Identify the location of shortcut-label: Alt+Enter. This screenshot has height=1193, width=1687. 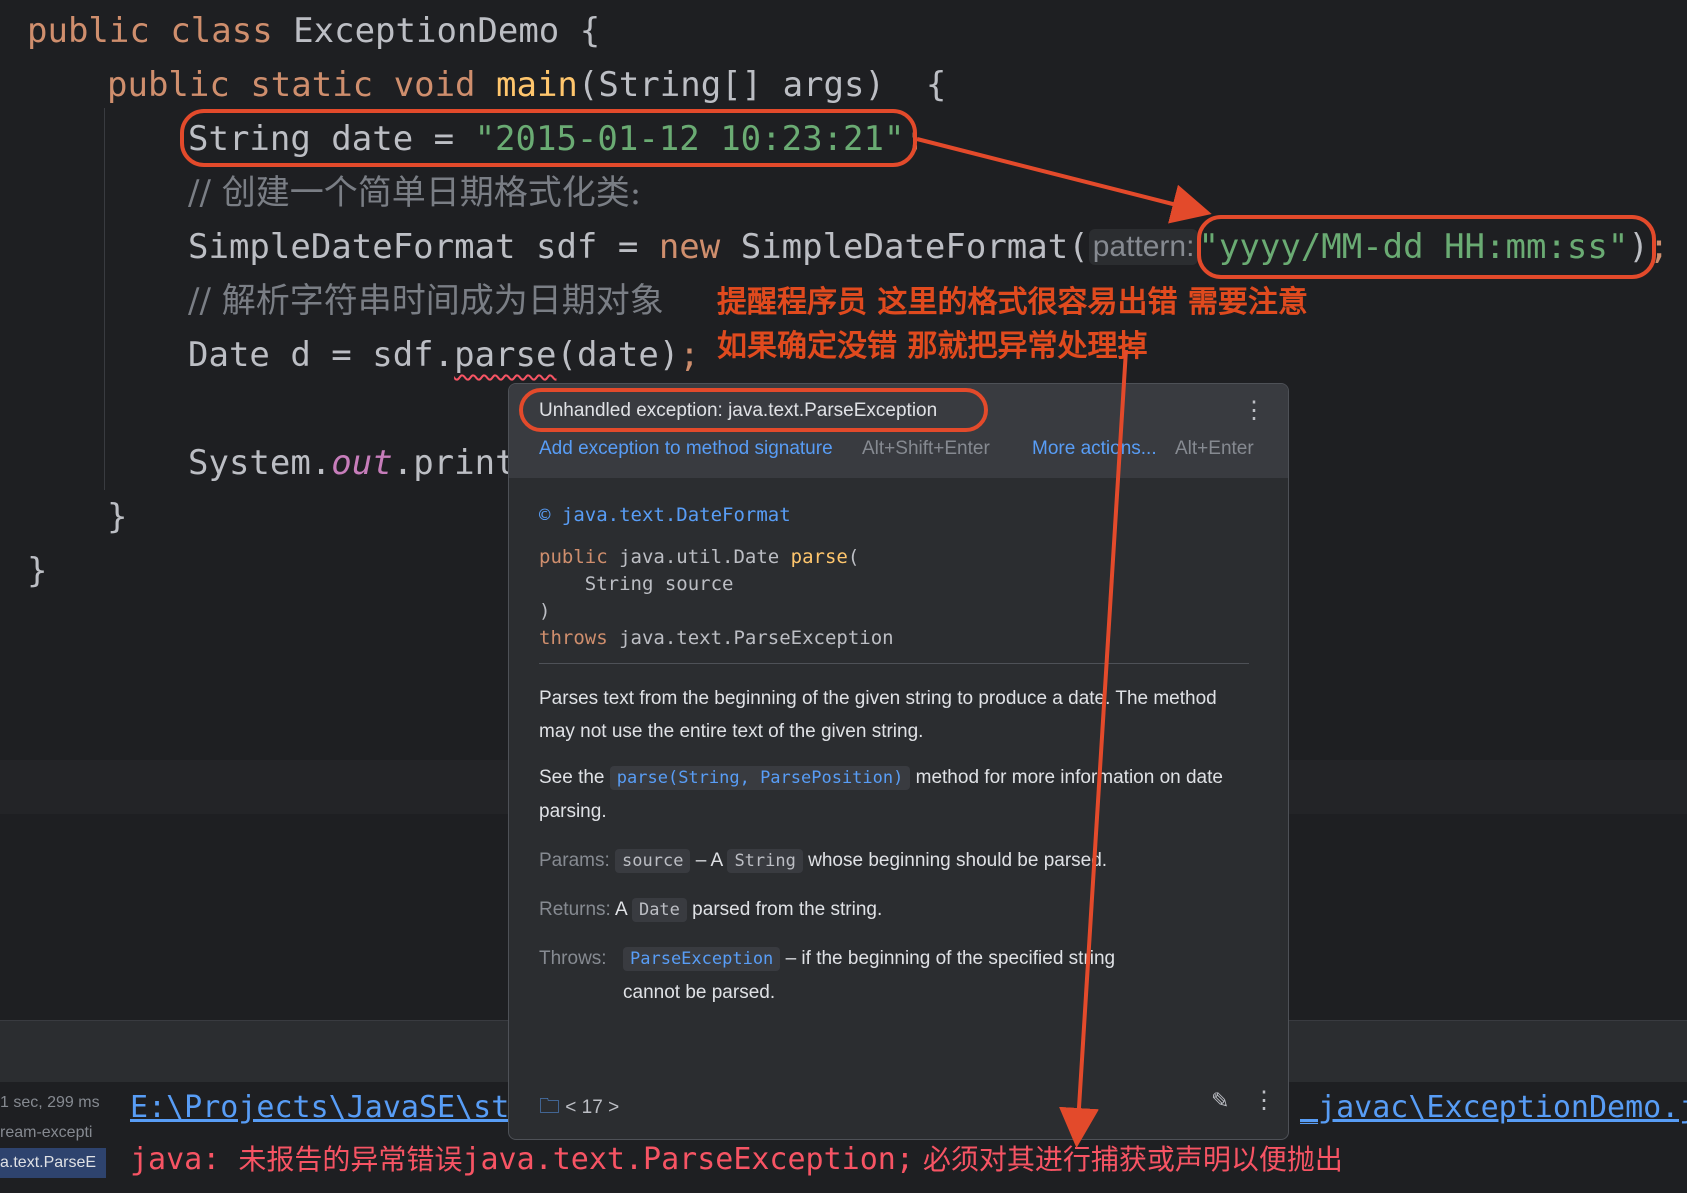
(1214, 448).